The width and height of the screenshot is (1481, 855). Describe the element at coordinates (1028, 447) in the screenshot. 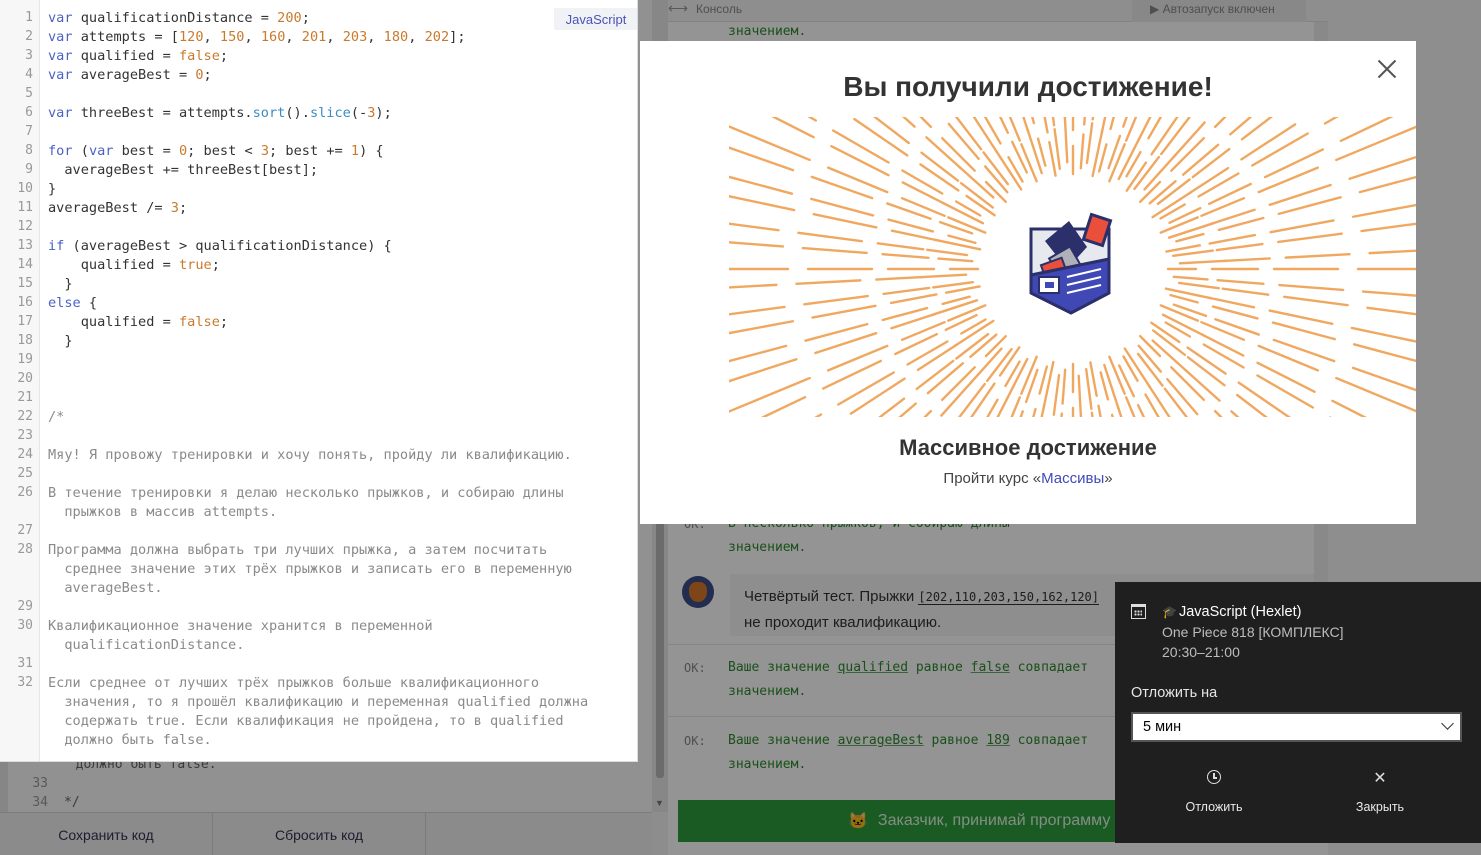

I see `achievement-name: Массивное достижение` at that location.